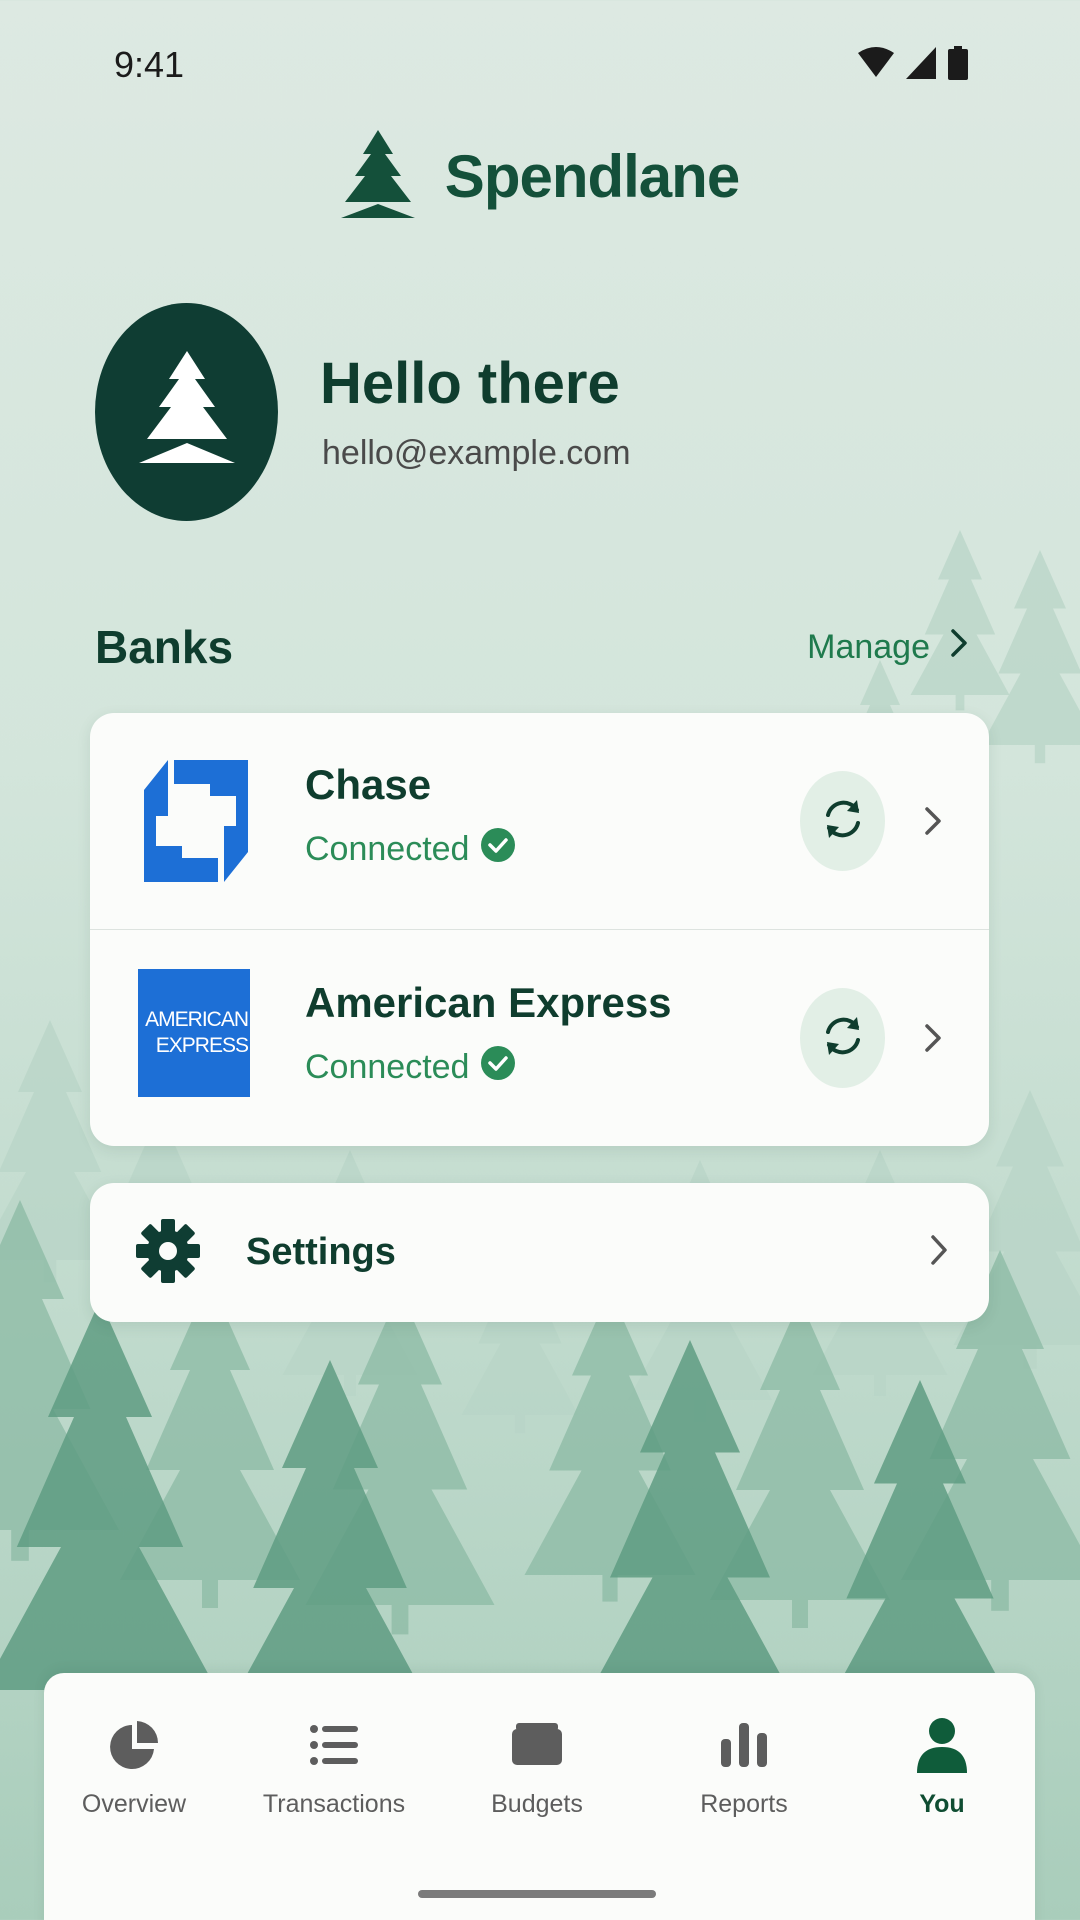  I want to click on manage-banks-link: Manage, so click(887, 647).